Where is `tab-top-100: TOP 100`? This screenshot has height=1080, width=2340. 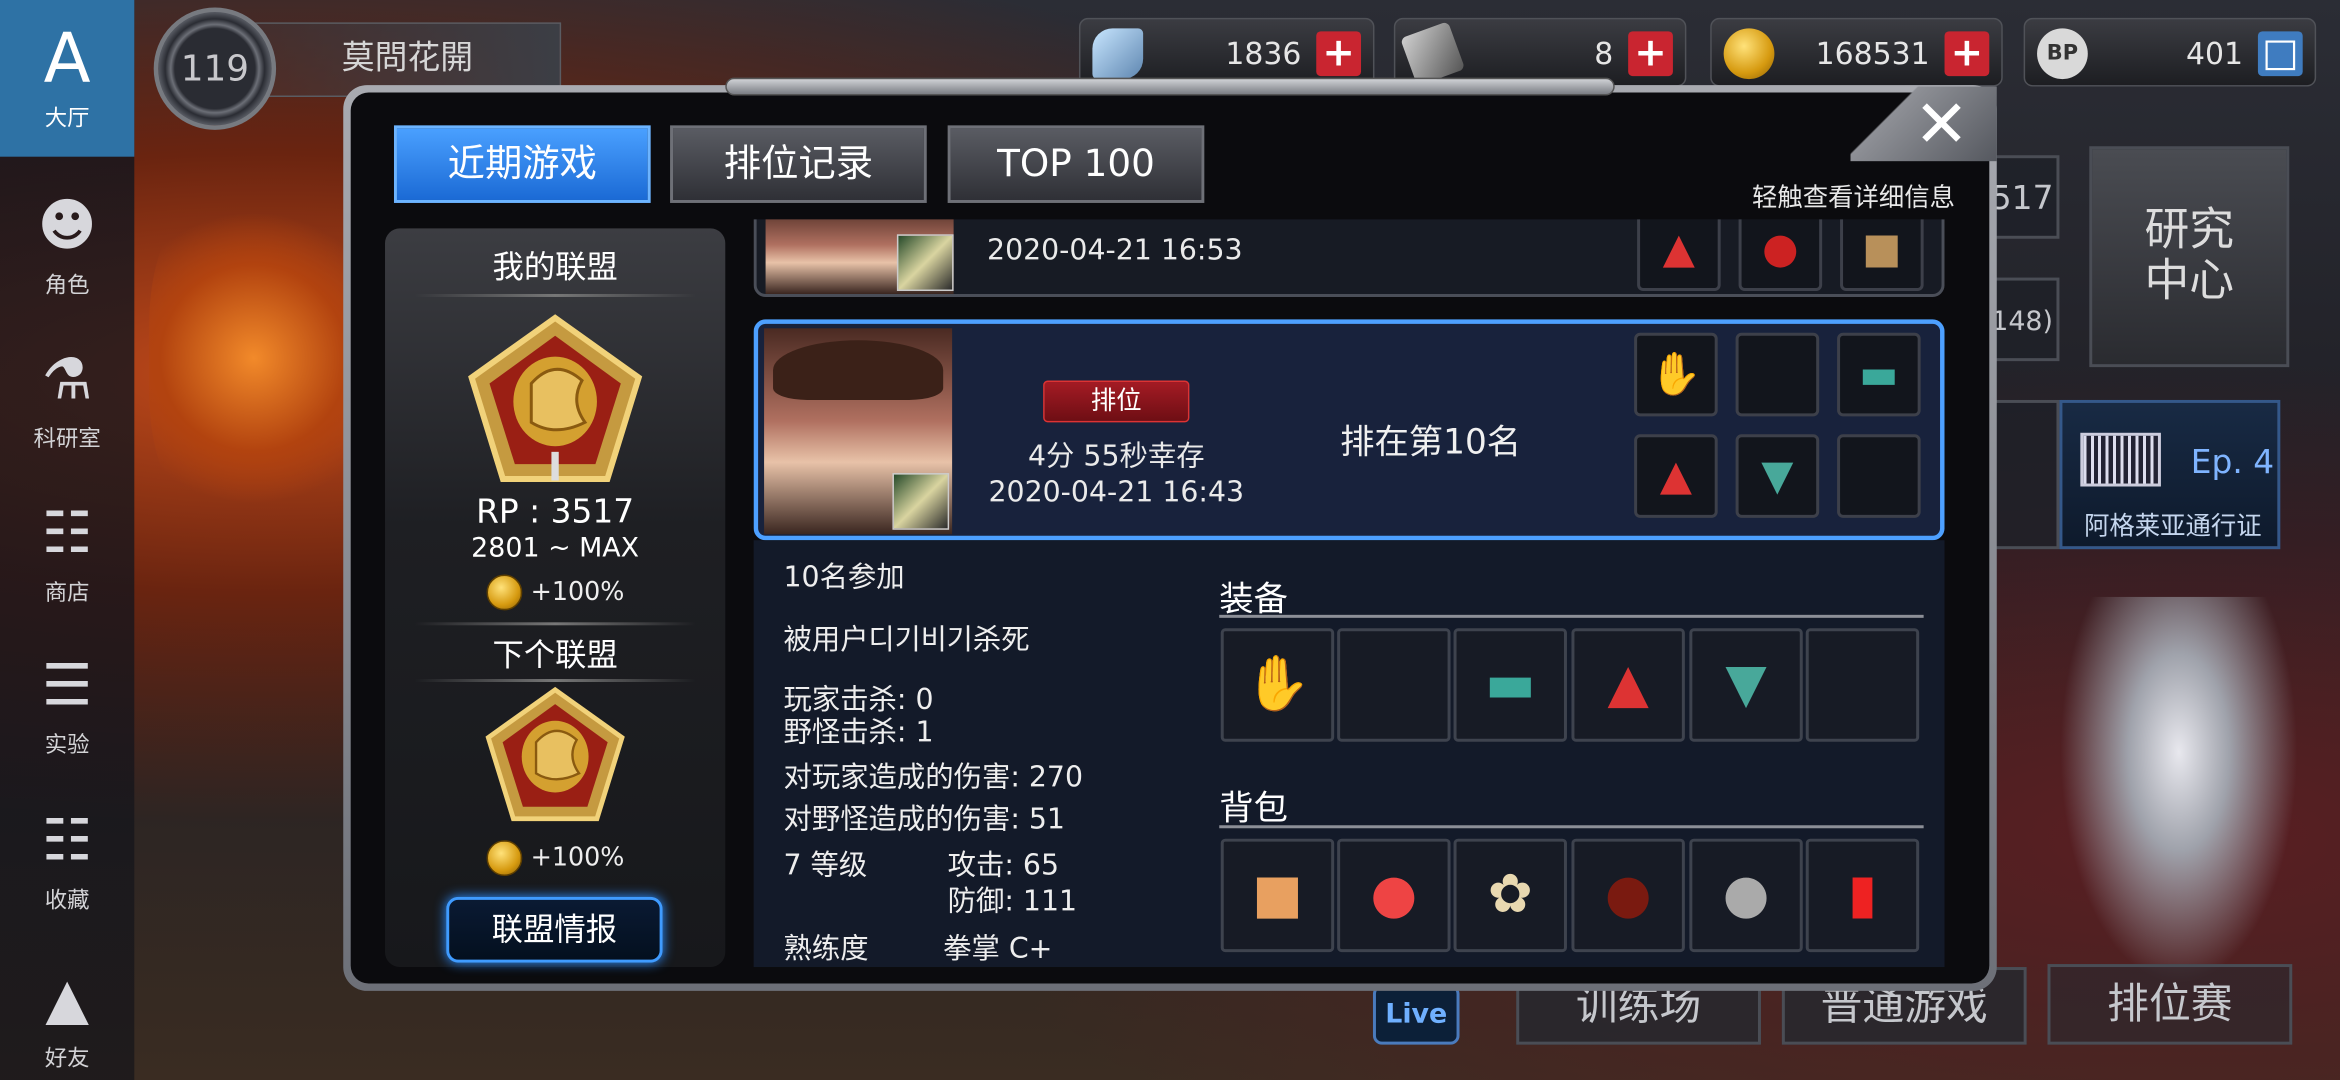 tab-top-100: TOP 100 is located at coordinates (1076, 164).